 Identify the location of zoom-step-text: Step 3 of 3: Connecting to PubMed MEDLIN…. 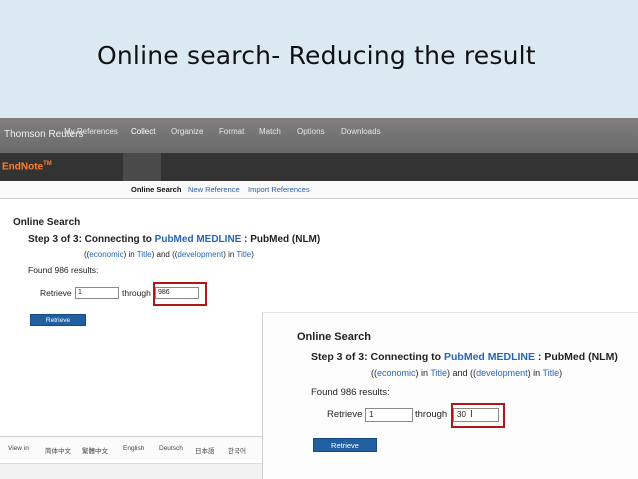
(464, 357).